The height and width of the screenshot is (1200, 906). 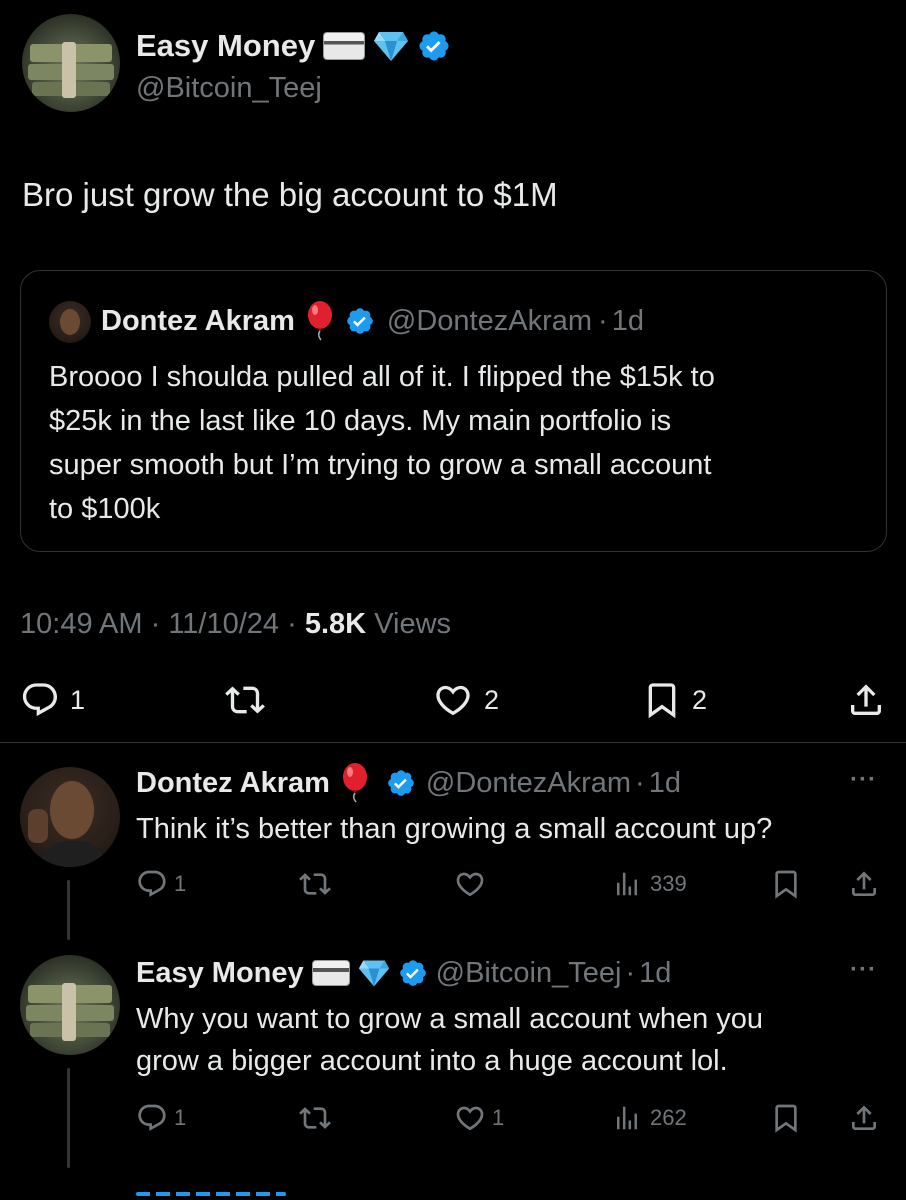 What do you see at coordinates (198, 320) in the screenshot?
I see `quoted-author-name: Dontez Akram` at bounding box center [198, 320].